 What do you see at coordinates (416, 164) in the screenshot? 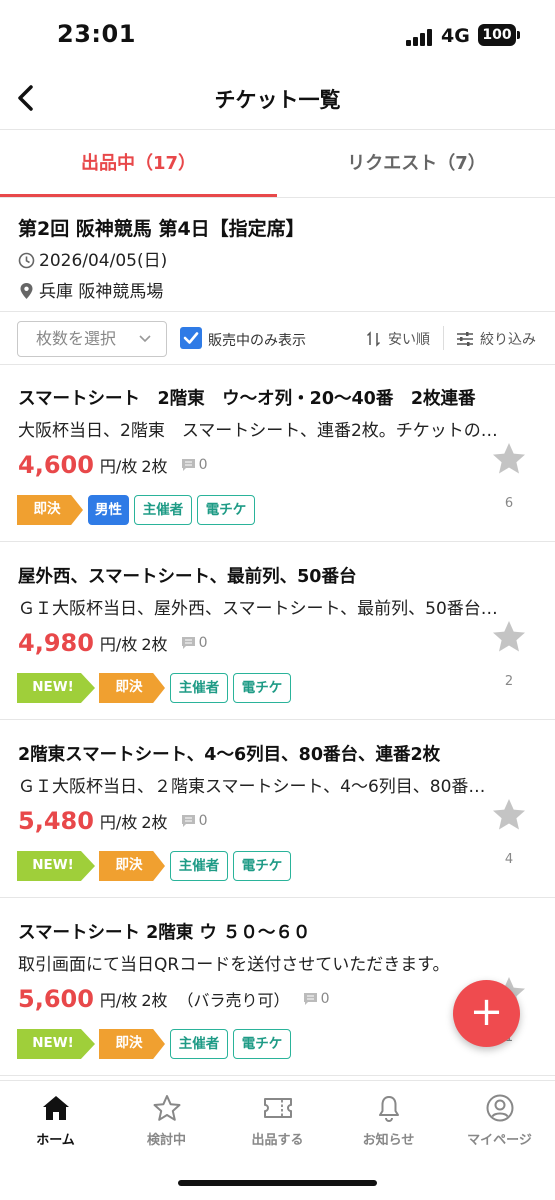
I see `tab-requests: リクエスト（7）` at bounding box center [416, 164].